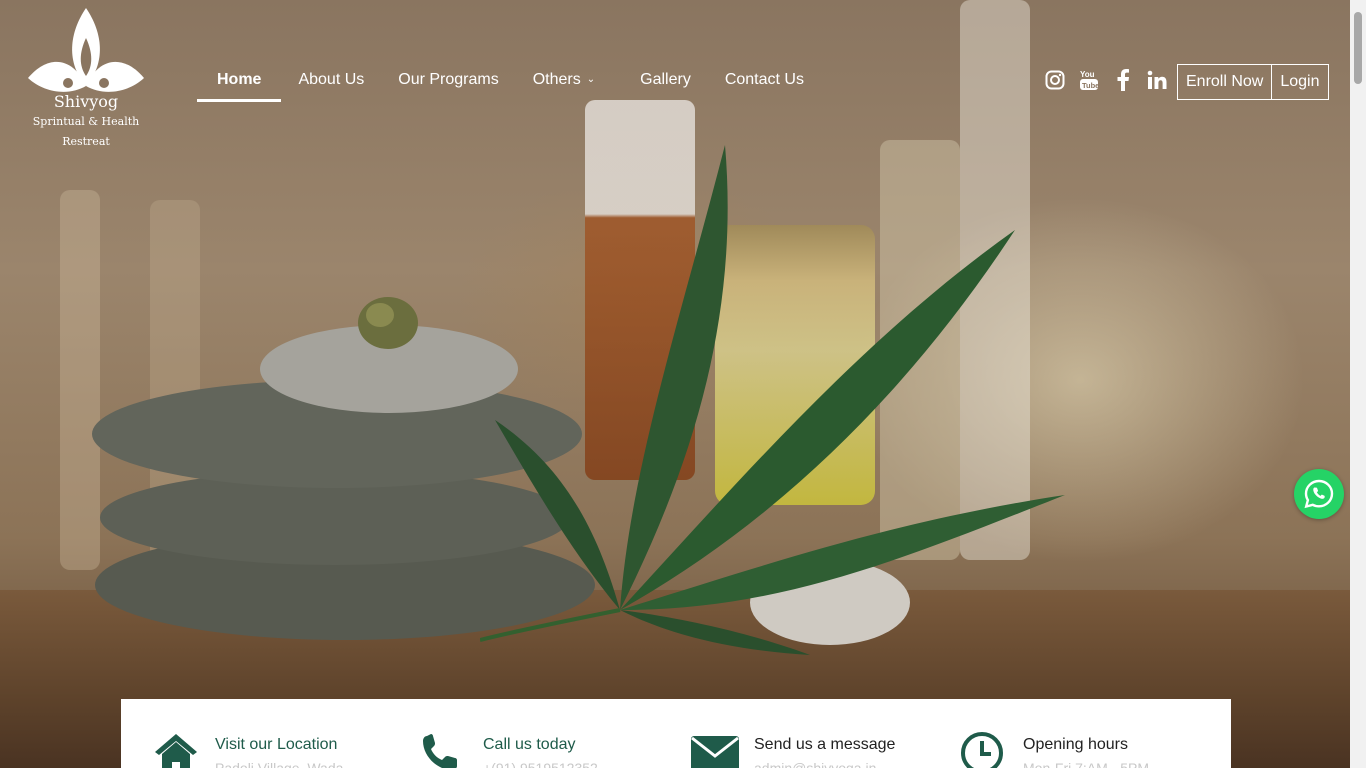 The width and height of the screenshot is (1366, 768). Describe the element at coordinates (591, 79) in the screenshot. I see `chevron-down-icon: ⌄` at that location.